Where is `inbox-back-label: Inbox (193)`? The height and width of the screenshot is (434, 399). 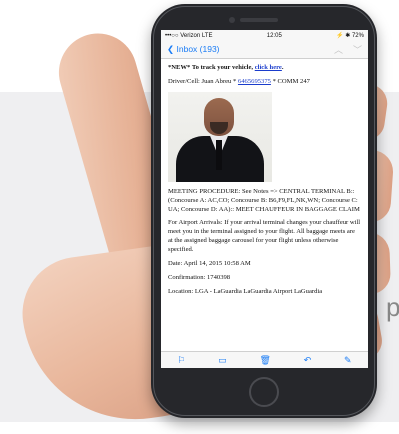 inbox-back-label: Inbox (193) is located at coordinates (198, 49).